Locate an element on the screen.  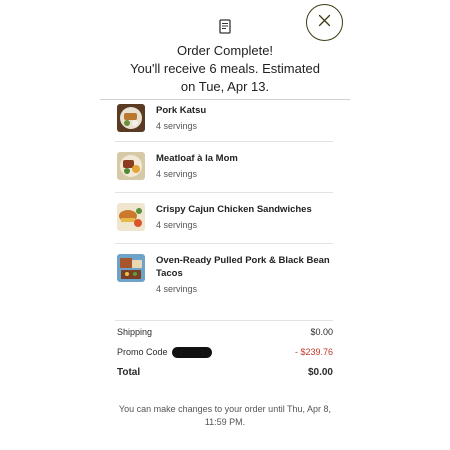
order-subtitle-line1: You'll receive 6 meals. Estimated is located at coordinates (225, 68).